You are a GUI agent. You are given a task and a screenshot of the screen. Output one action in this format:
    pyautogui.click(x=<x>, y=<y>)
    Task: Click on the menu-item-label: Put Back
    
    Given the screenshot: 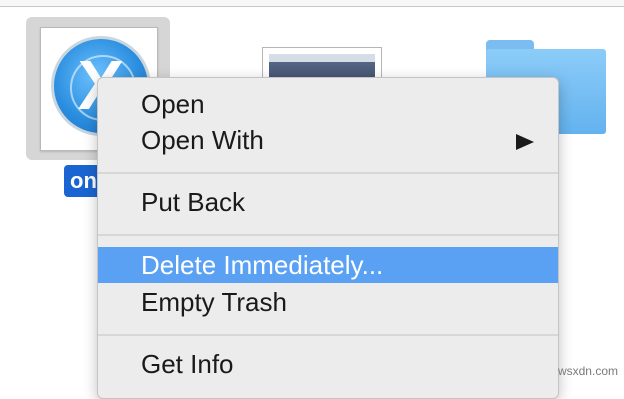 What is the action you would take?
    pyautogui.click(x=193, y=202)
    